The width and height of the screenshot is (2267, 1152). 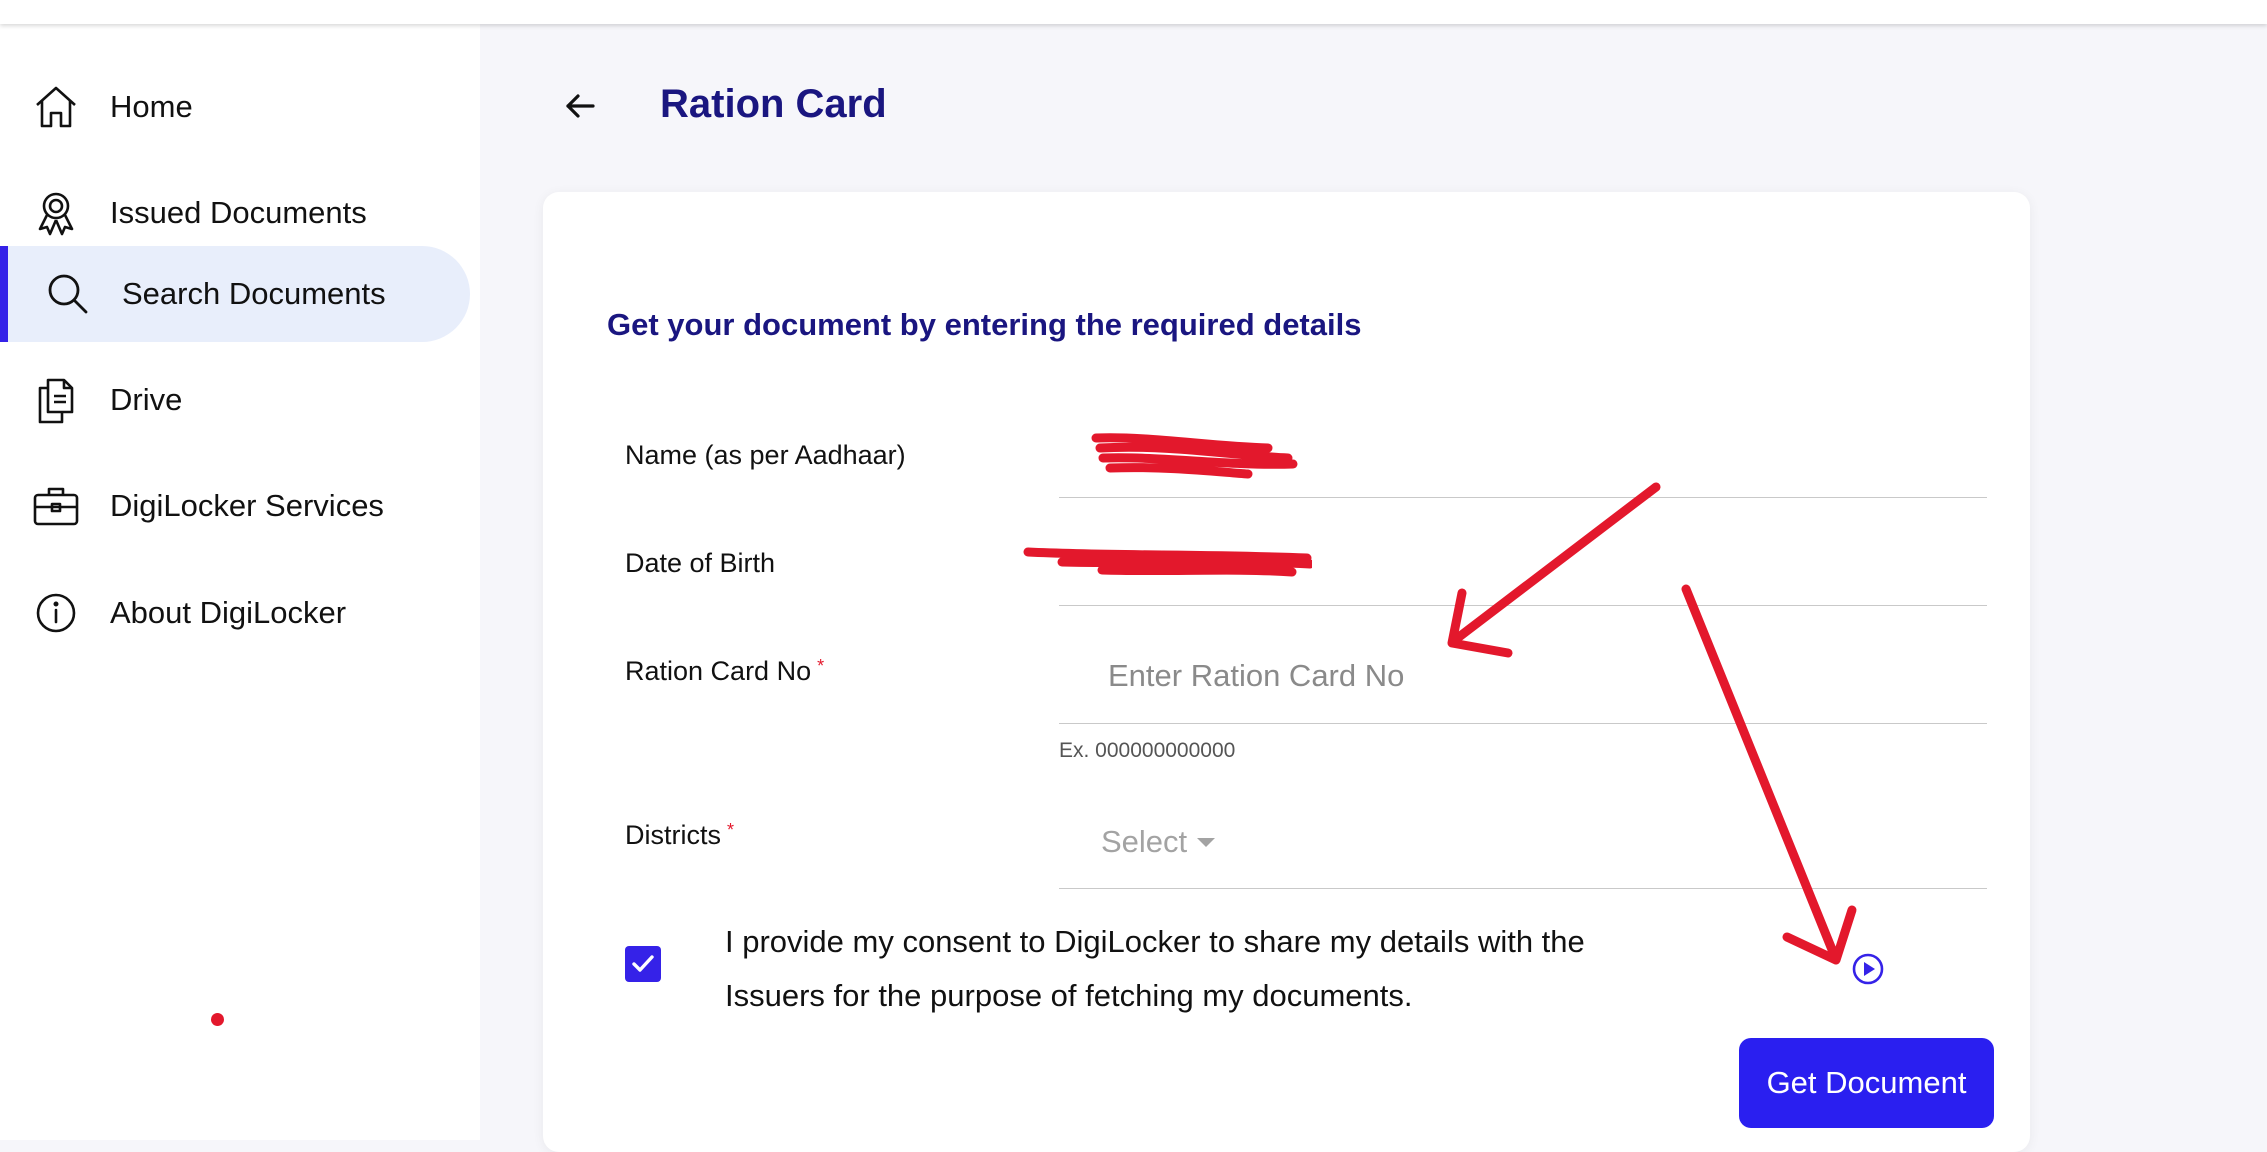 I want to click on sidebar-item-digilocker-services: DigiLocker Services, so click(x=235, y=506).